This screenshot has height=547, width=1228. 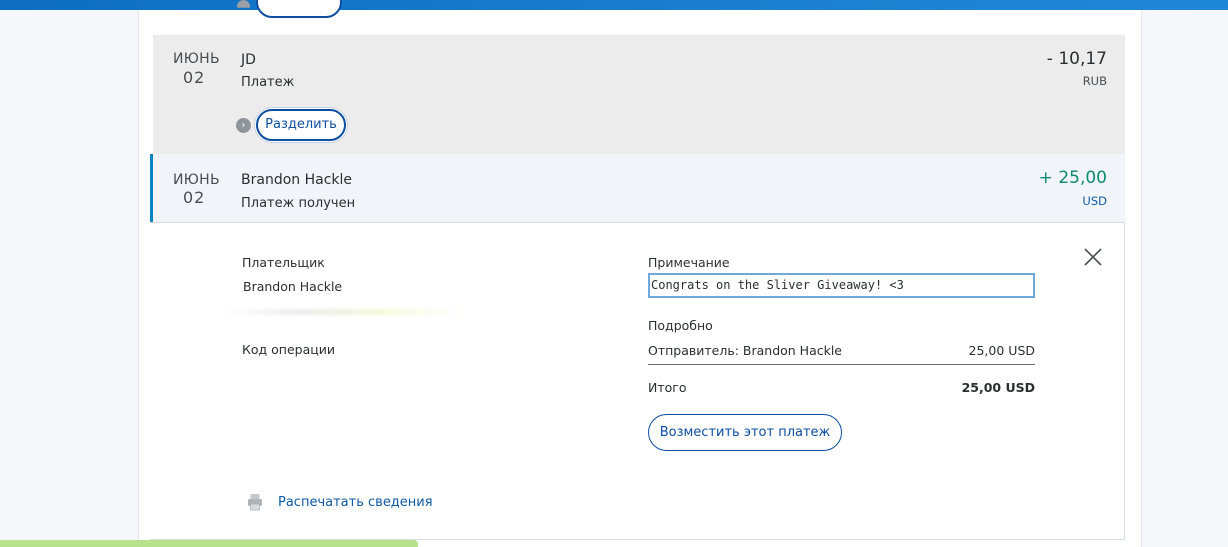 What do you see at coordinates (1072, 178) in the screenshot?
I see `transaction-amount: + 25,00` at bounding box center [1072, 178].